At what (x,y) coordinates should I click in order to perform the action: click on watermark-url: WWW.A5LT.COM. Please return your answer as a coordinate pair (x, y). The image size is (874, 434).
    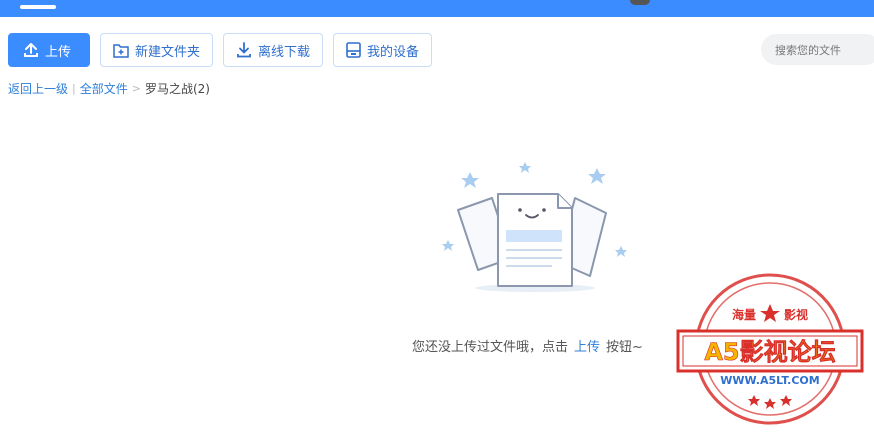
    Looking at the image, I should click on (769, 380).